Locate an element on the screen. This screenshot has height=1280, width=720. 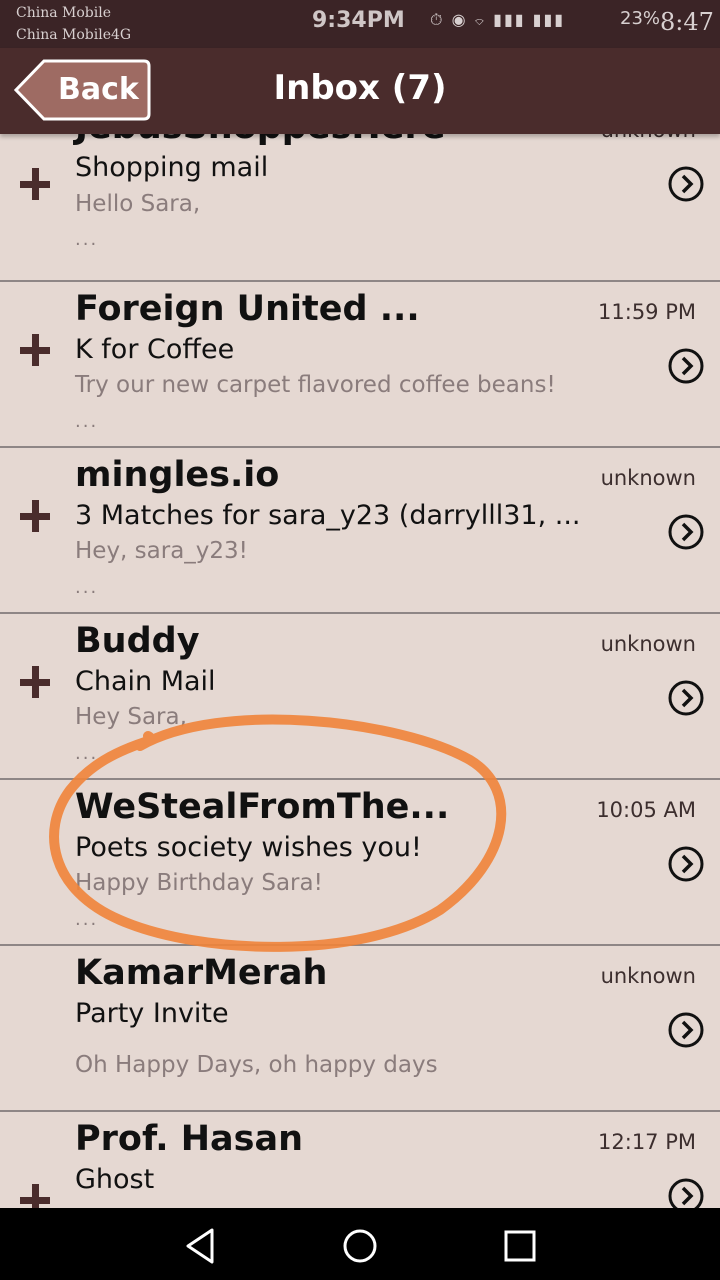
page-title: Inbox (7) is located at coordinates (360, 88).